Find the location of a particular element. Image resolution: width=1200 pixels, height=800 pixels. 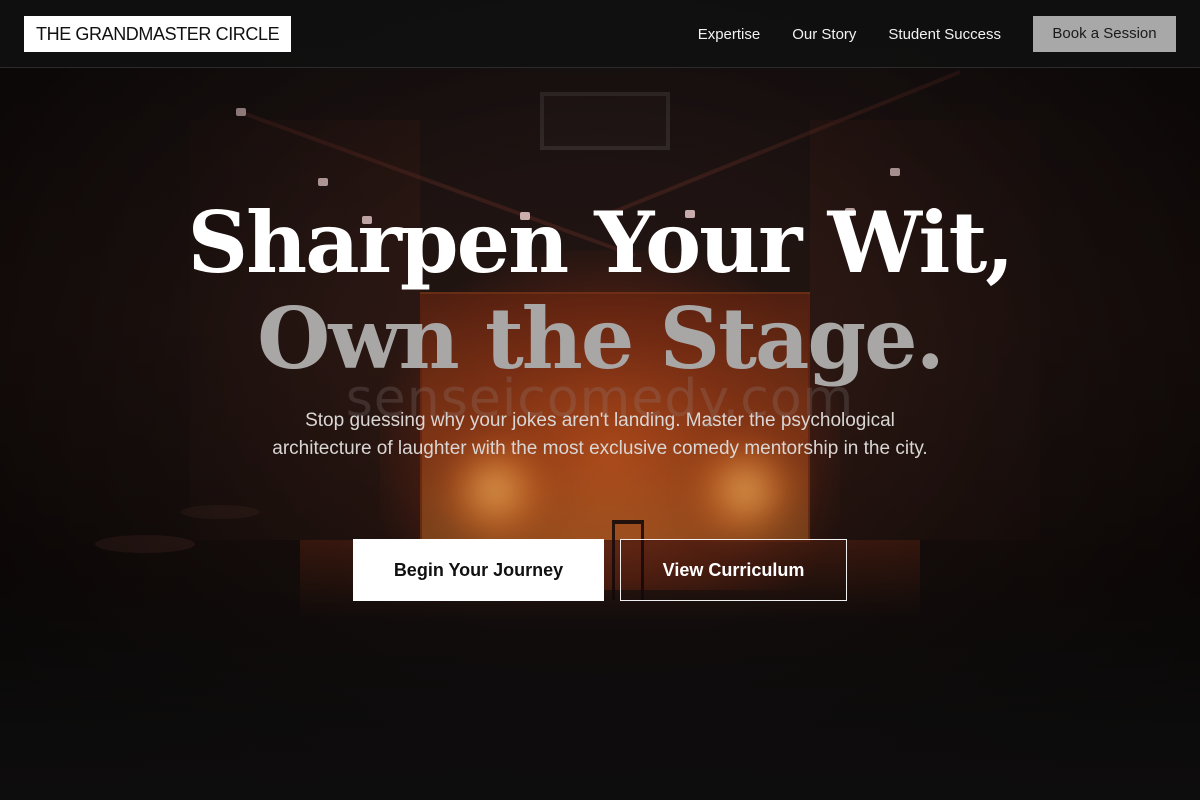

brand-logo: THE GRANDMASTER CIRCLE is located at coordinates (158, 34).